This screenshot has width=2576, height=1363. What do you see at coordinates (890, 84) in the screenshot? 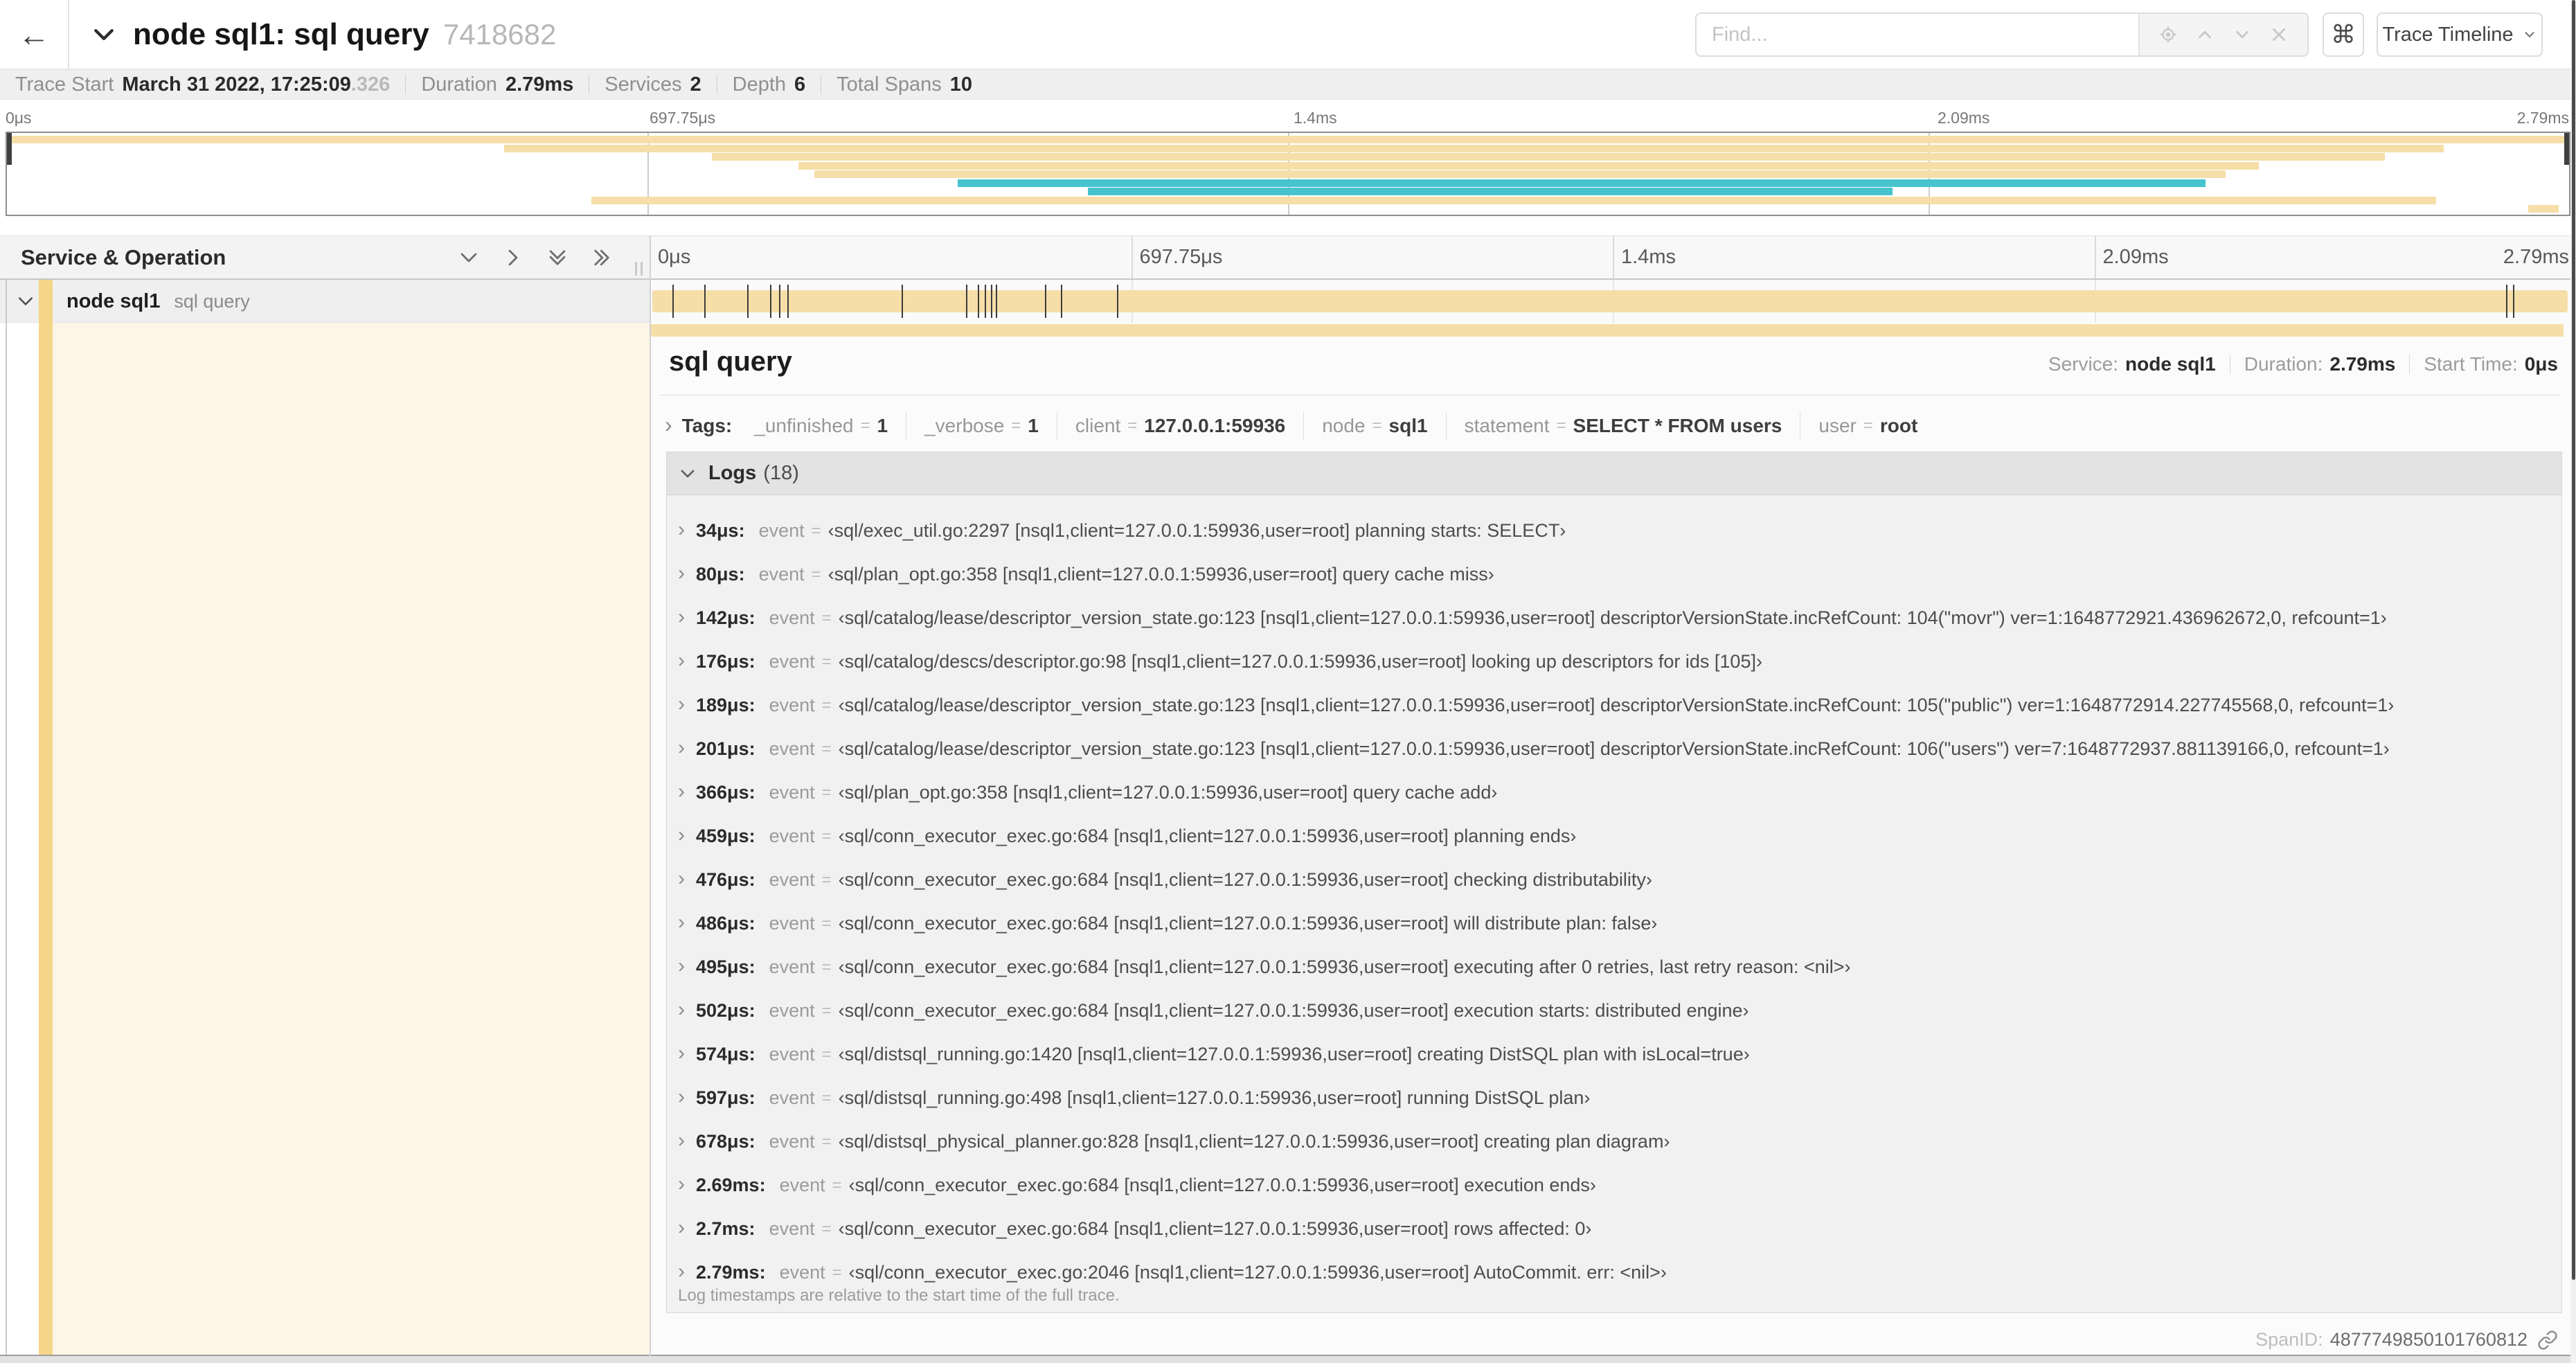
I see `total-spans-label: Total Spans` at bounding box center [890, 84].